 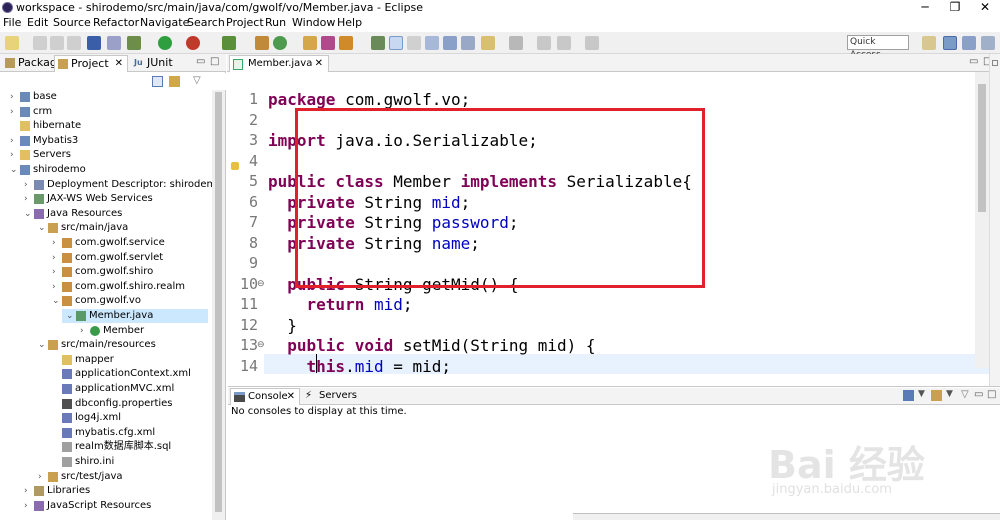 I want to click on menu-help: Help, so click(x=349, y=22).